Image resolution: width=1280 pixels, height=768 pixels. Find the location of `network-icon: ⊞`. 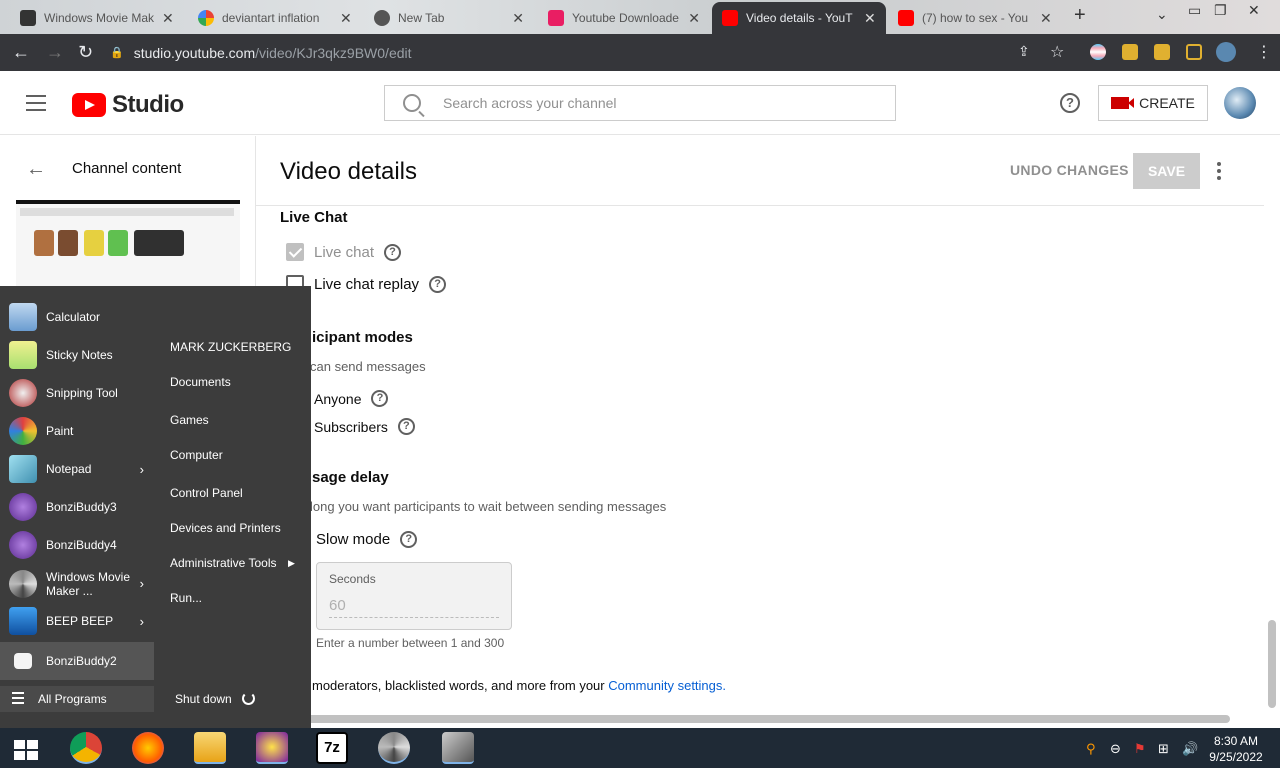

network-icon: ⊞ is located at coordinates (1163, 749).